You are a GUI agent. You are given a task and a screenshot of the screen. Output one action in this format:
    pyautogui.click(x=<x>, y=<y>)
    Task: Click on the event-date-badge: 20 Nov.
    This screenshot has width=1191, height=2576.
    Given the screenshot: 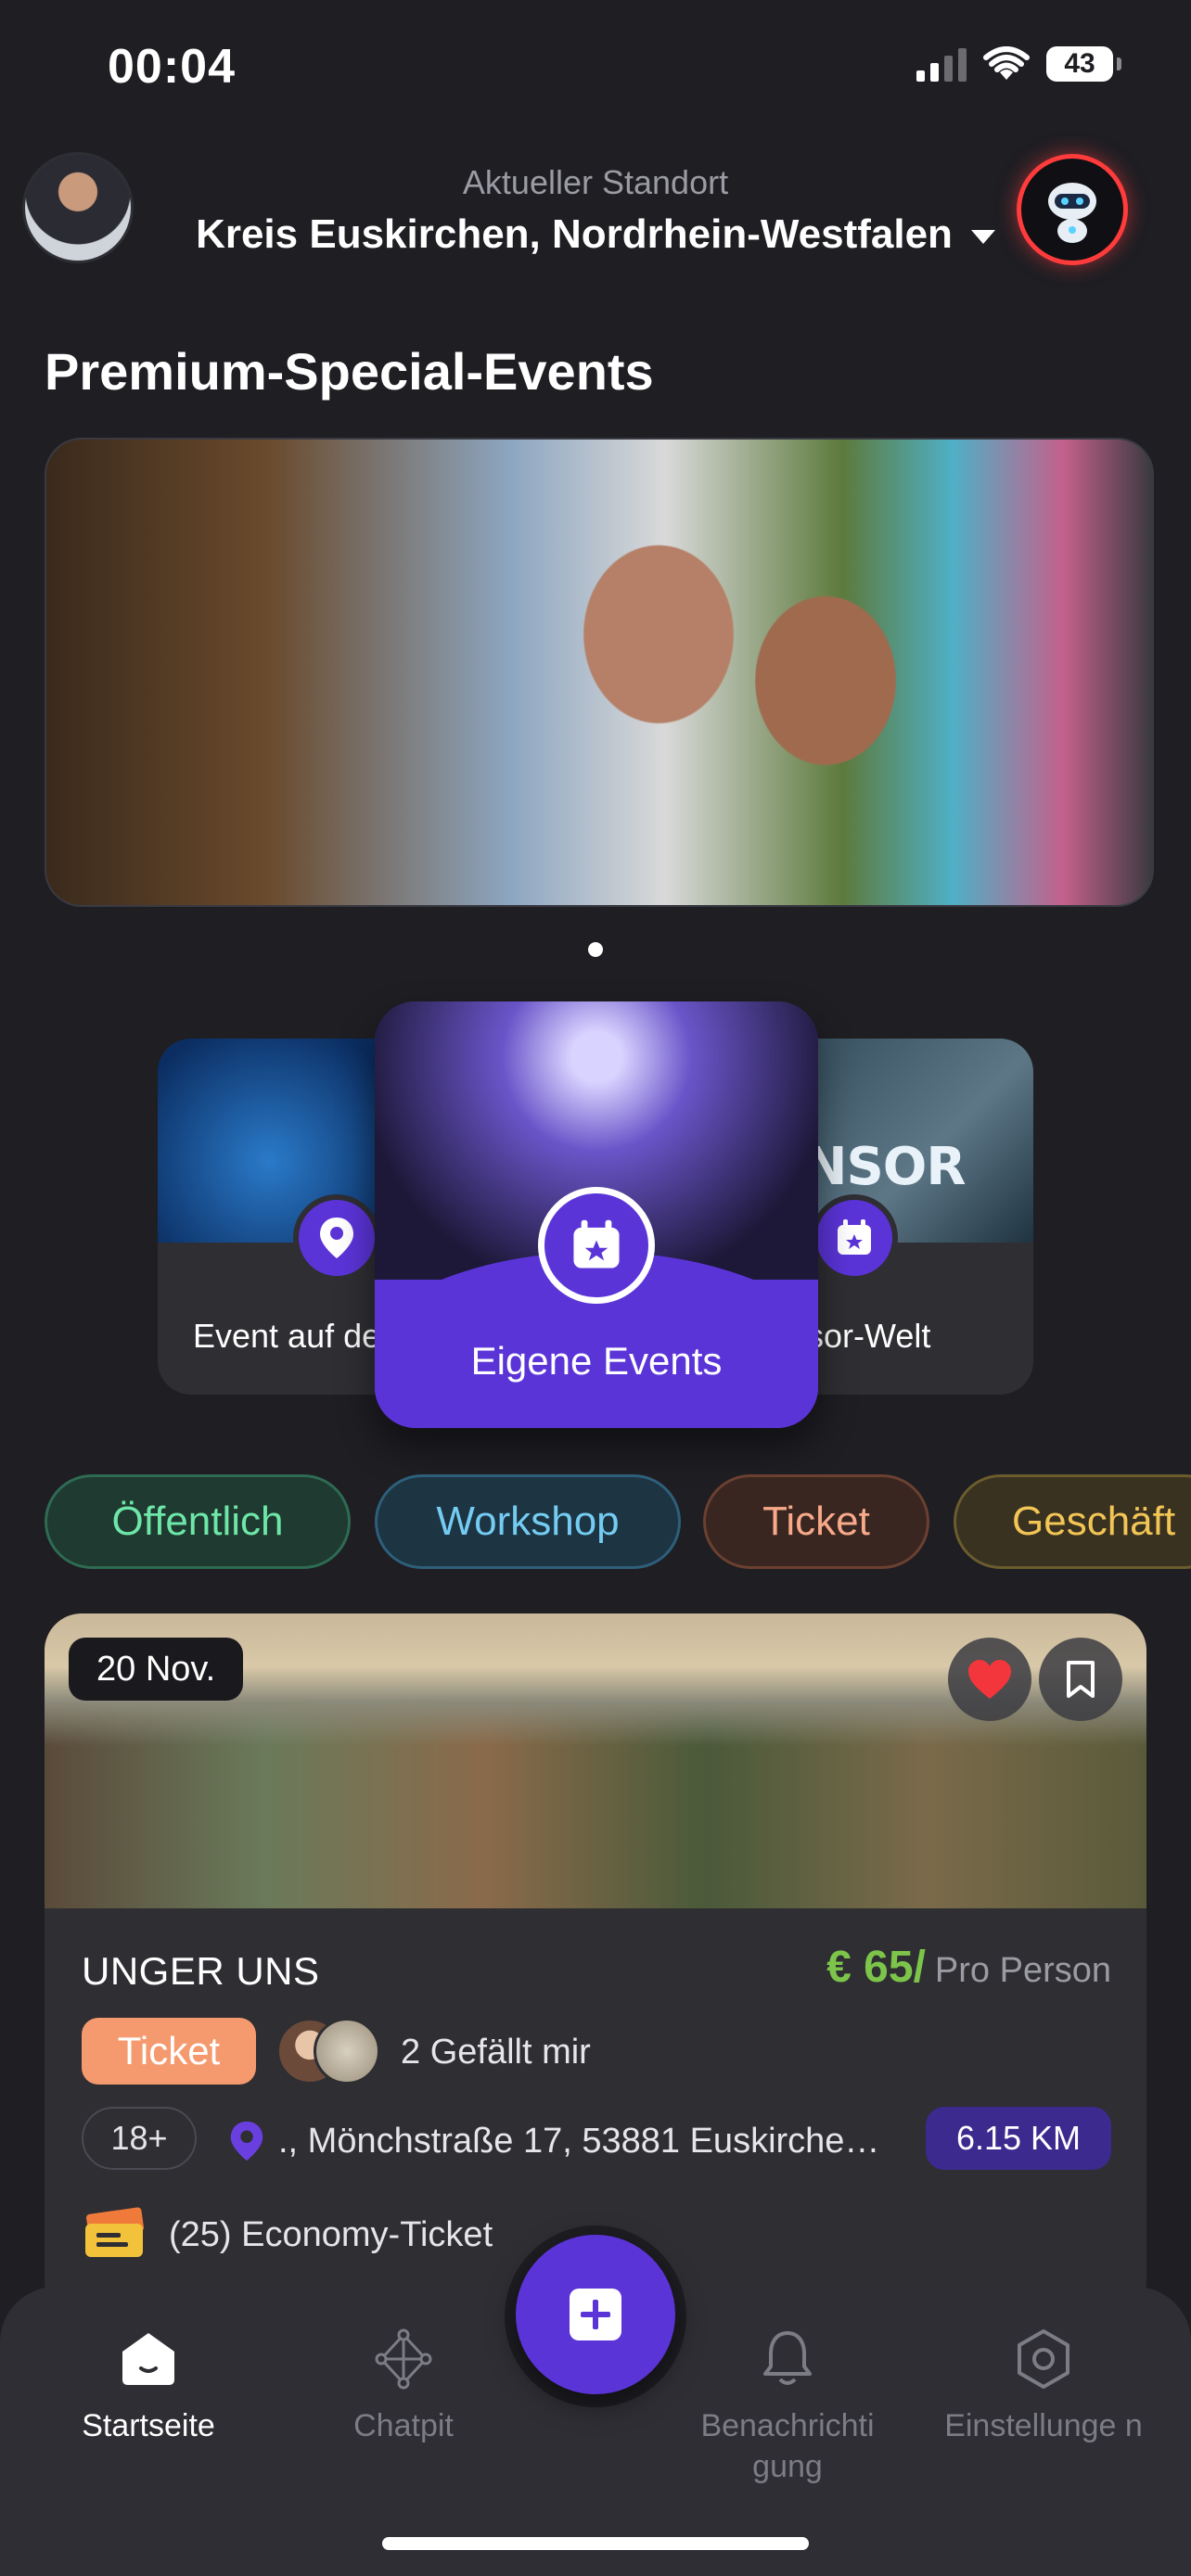 What is the action you would take?
    pyautogui.click(x=156, y=1669)
    